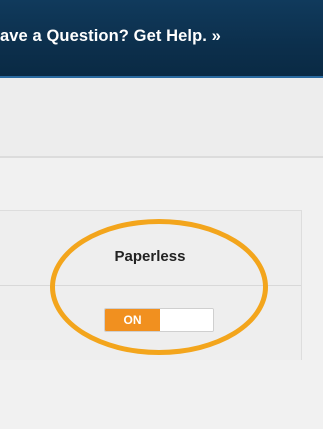 The height and width of the screenshot is (429, 323). I want to click on panel-divider, so click(150, 285).